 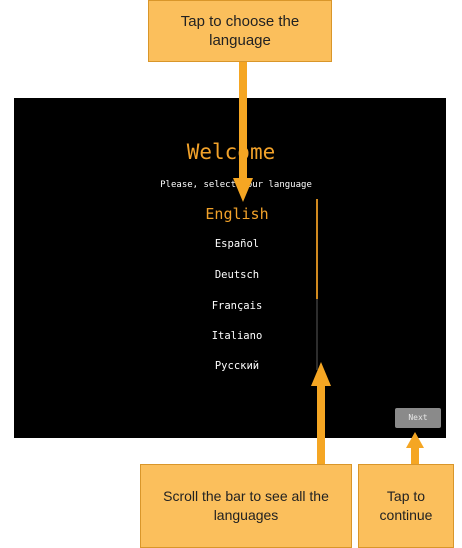 What do you see at coordinates (415, 455) in the screenshot?
I see `arrow-to-next-button` at bounding box center [415, 455].